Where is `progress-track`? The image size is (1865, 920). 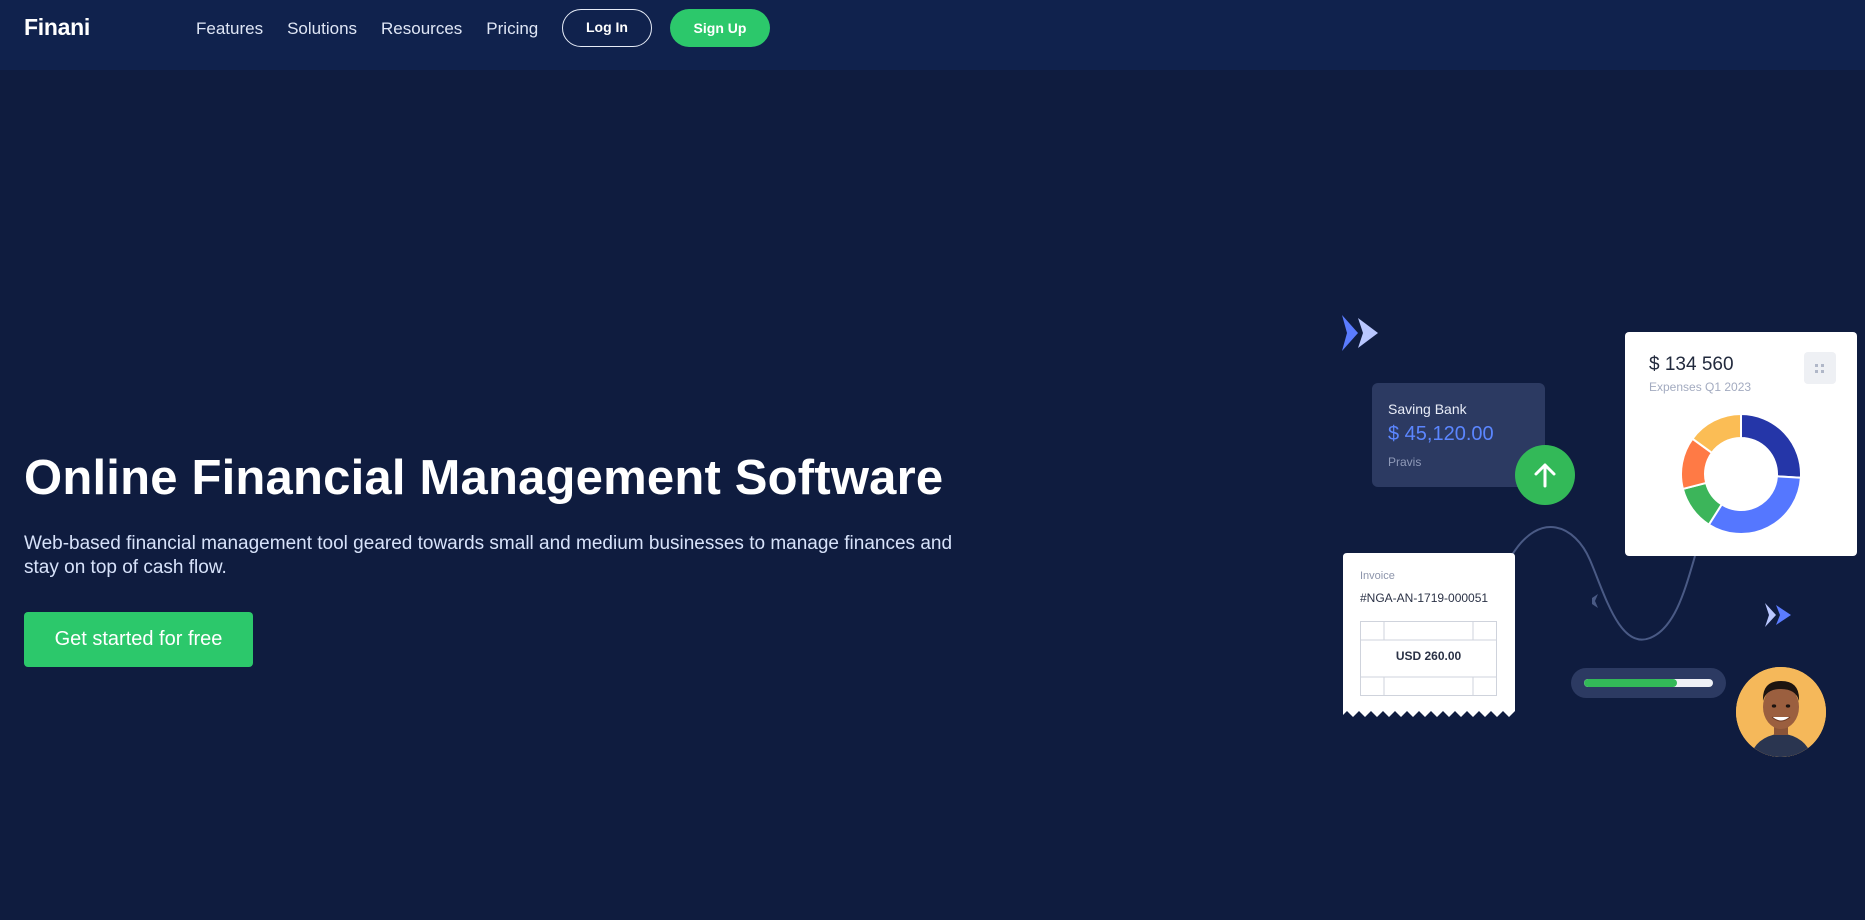 progress-track is located at coordinates (1648, 683).